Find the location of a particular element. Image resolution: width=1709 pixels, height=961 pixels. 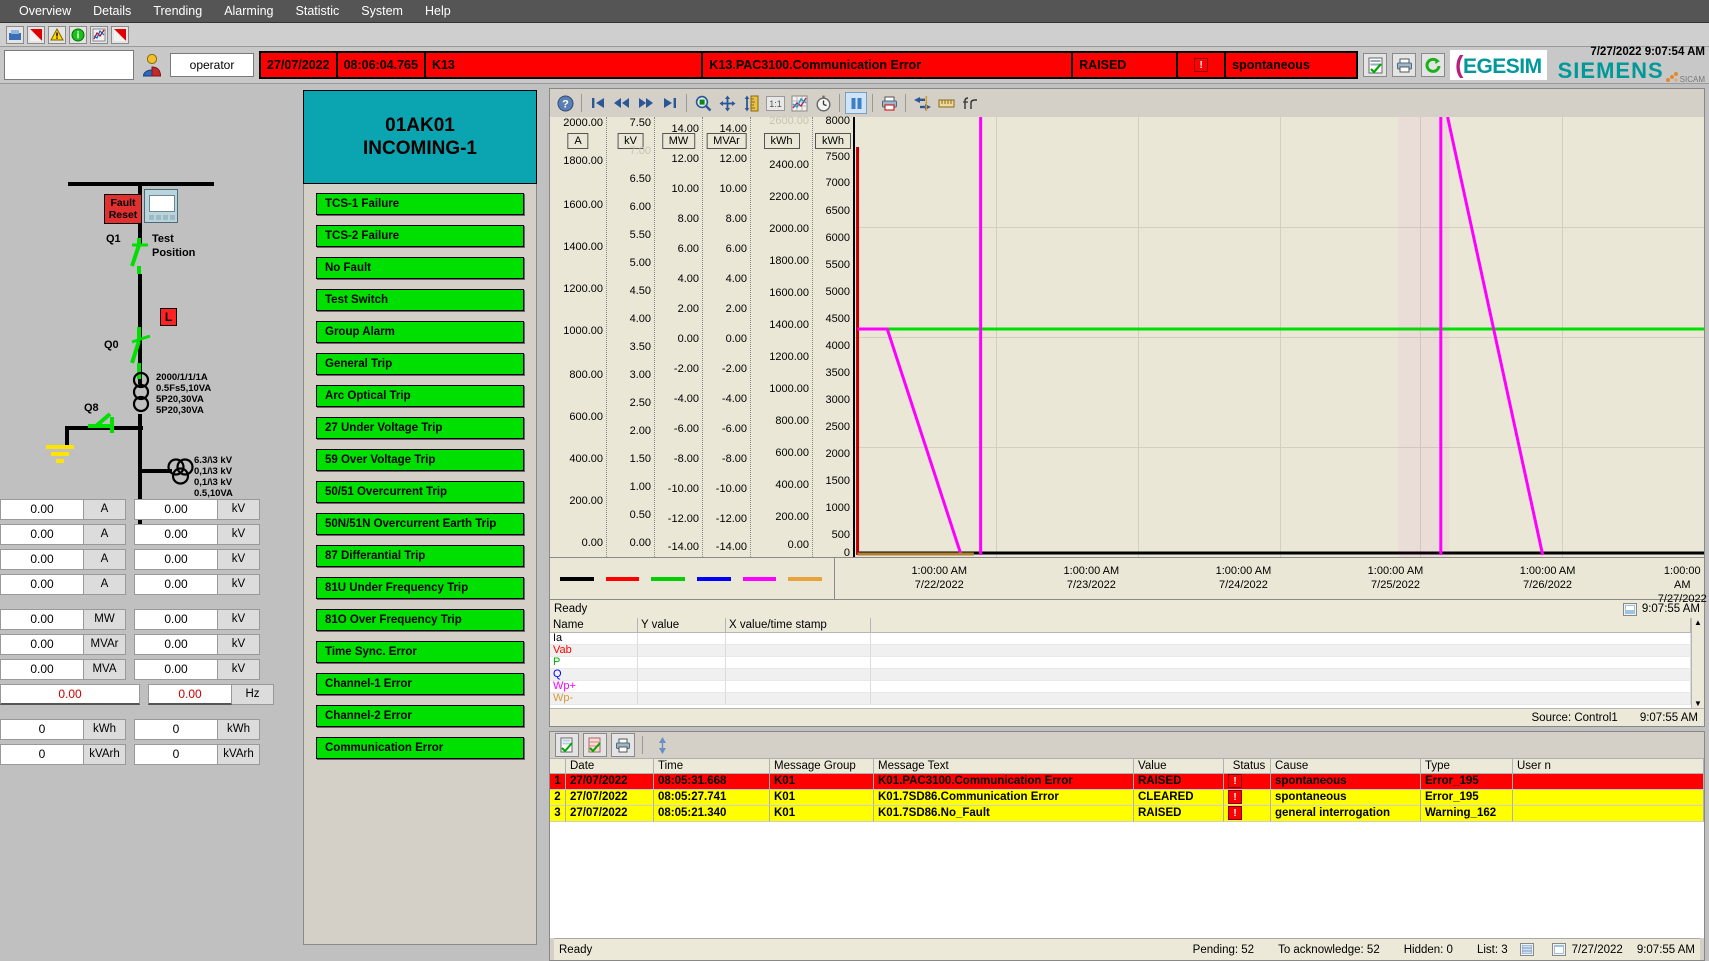

ath-type: Type is located at coordinates (1467, 766).